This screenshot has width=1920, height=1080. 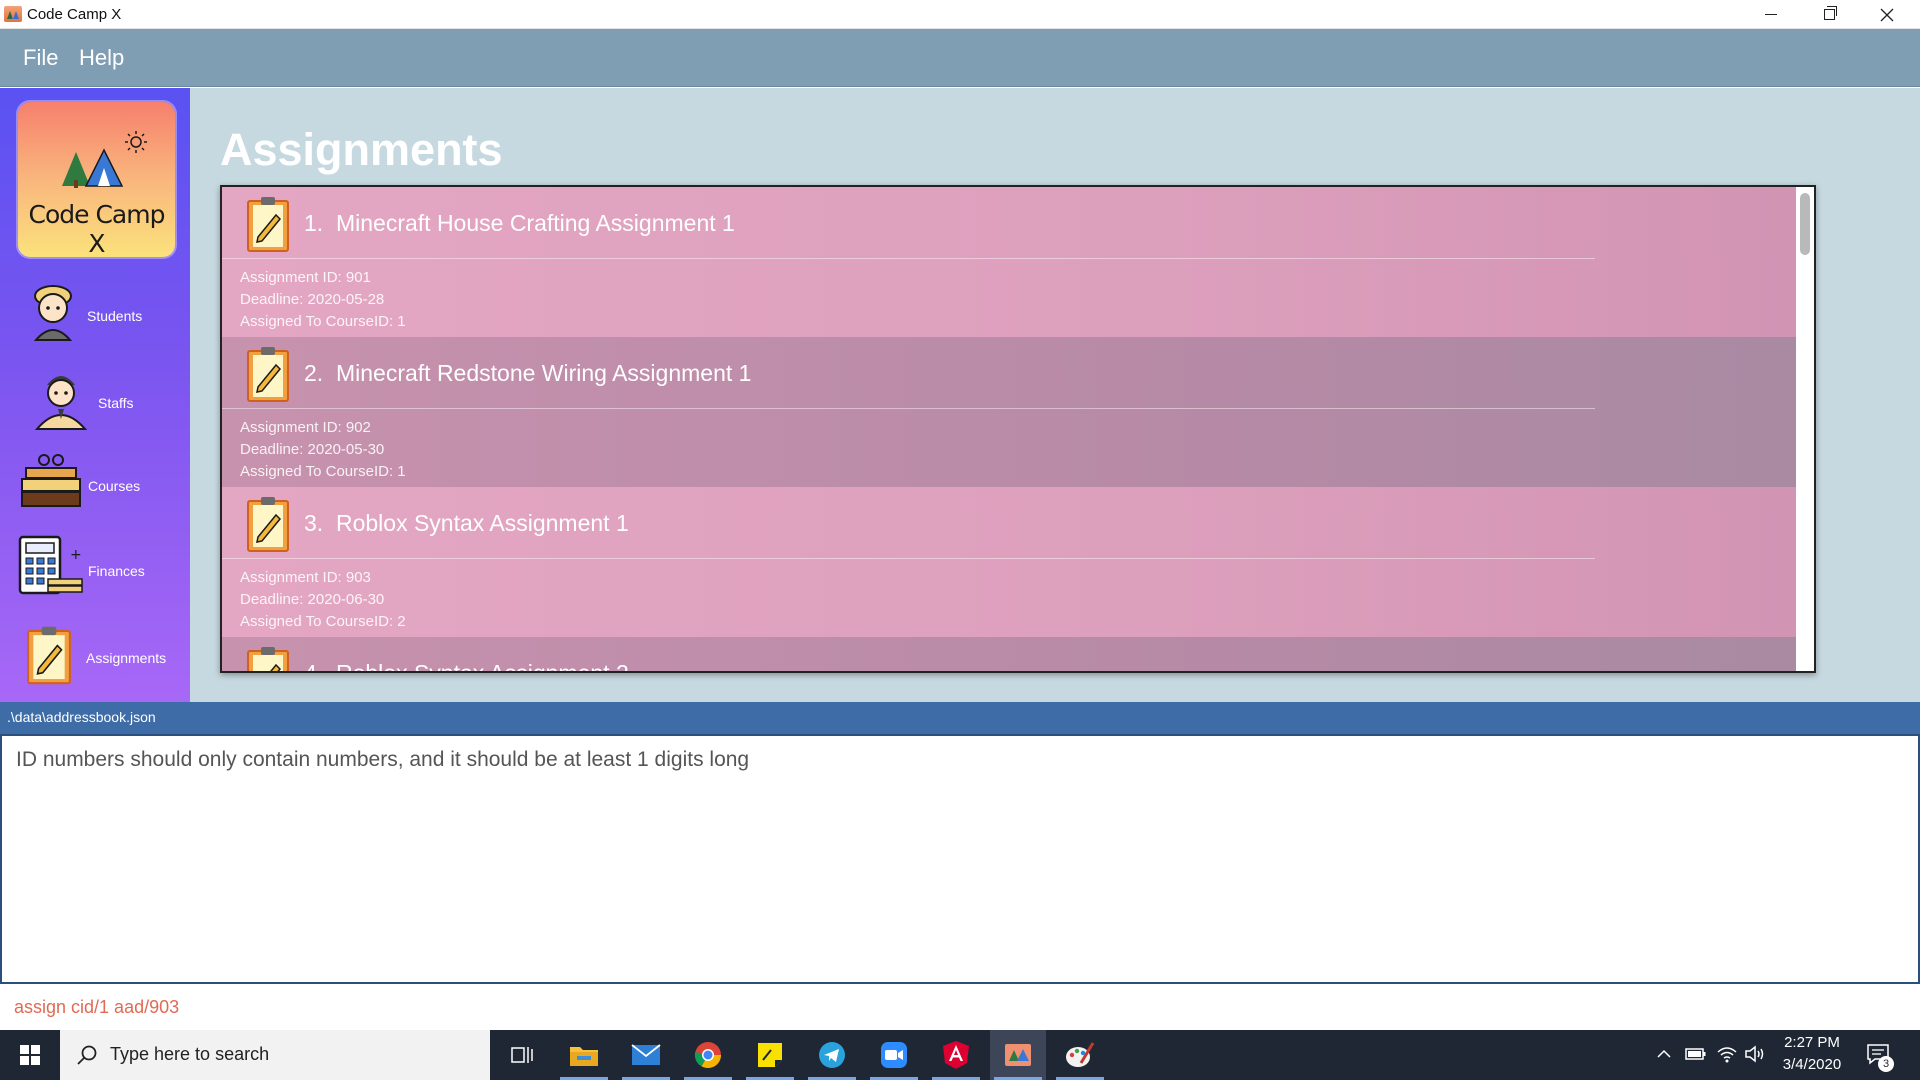 What do you see at coordinates (314, 523) in the screenshot?
I see `assignment-index: 3.` at bounding box center [314, 523].